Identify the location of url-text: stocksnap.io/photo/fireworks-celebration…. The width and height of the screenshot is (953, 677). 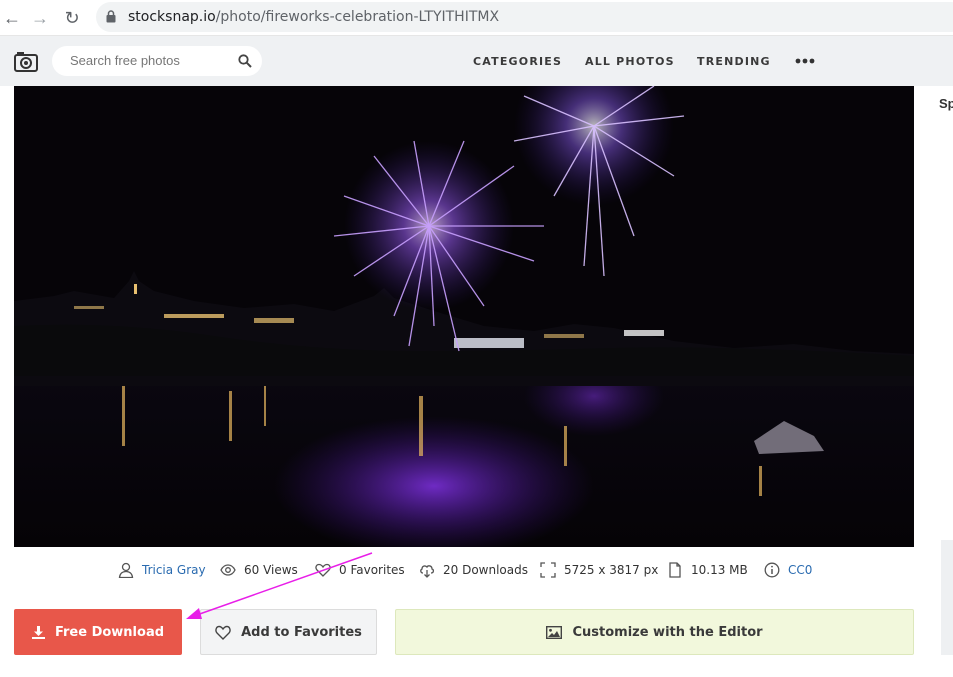
(313, 17).